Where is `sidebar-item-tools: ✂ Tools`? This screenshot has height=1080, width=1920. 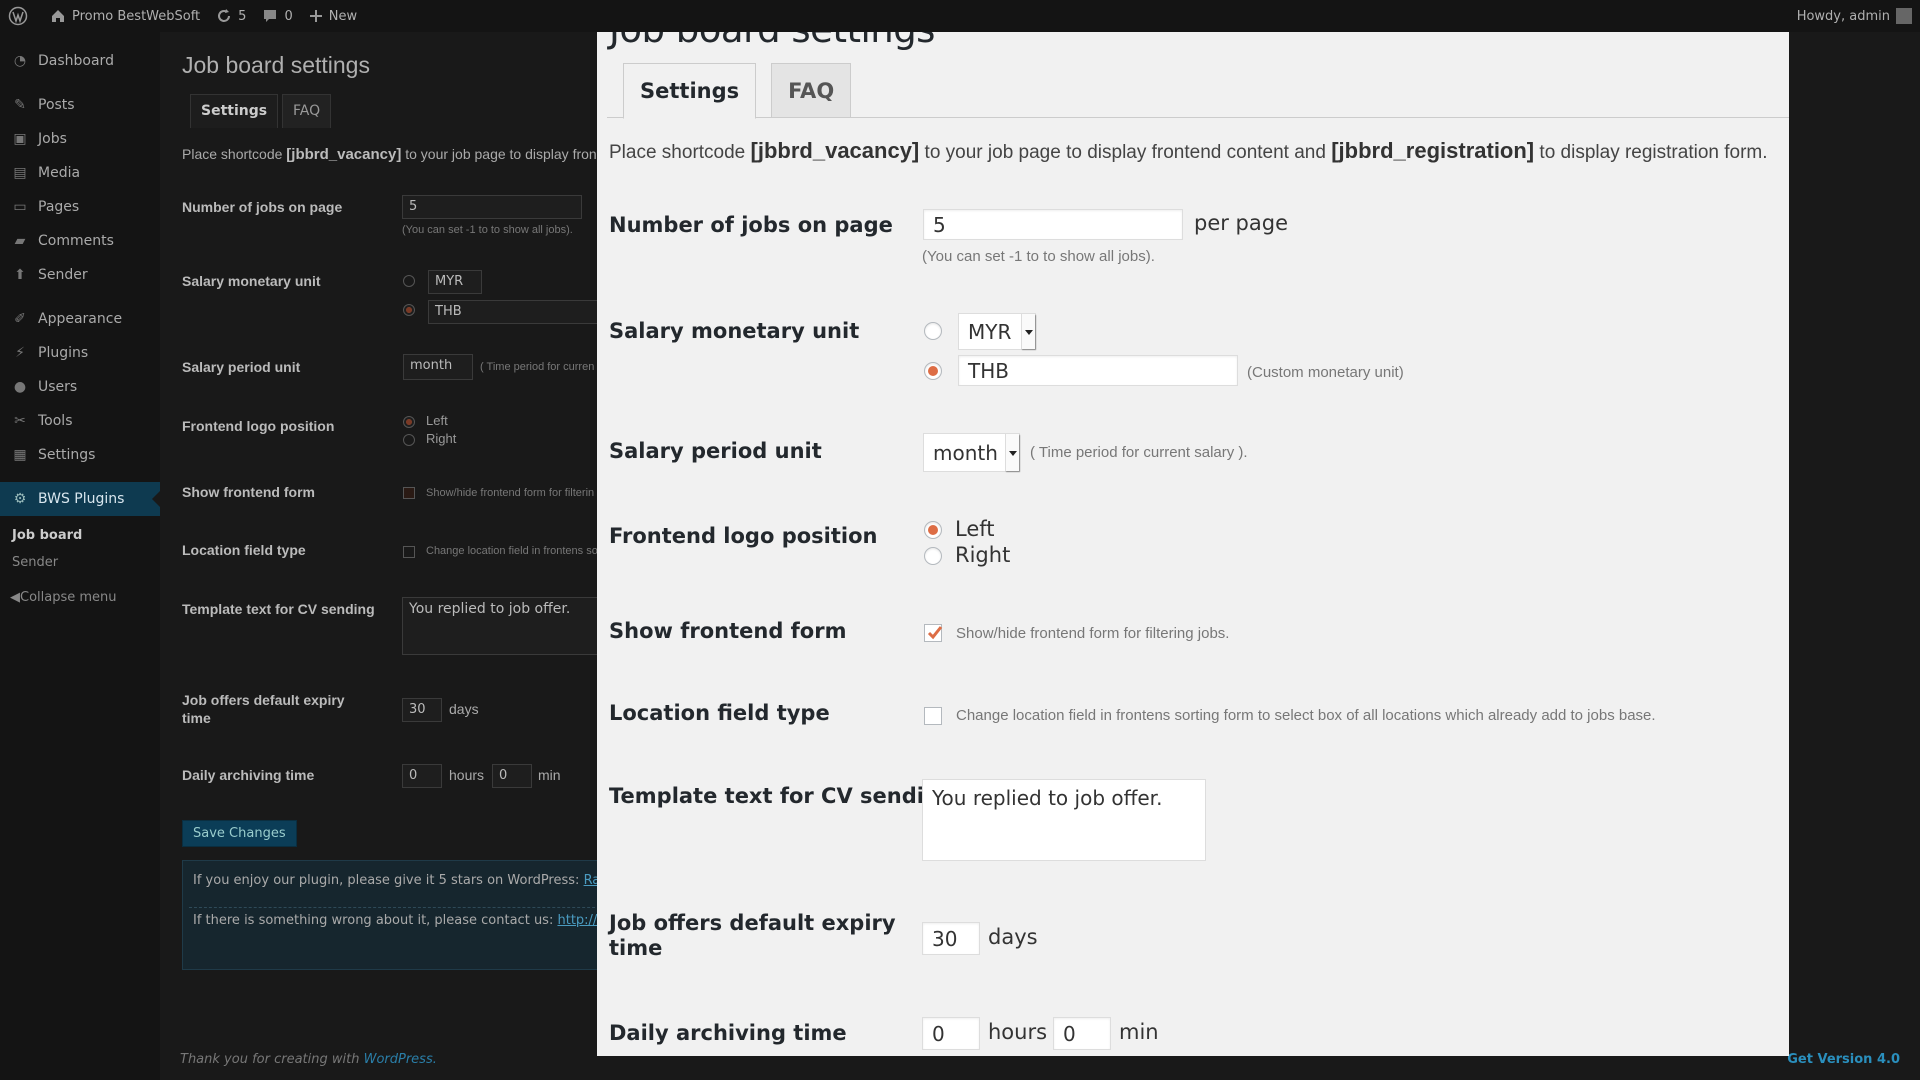 sidebar-item-tools: ✂ Tools is located at coordinates (80, 421).